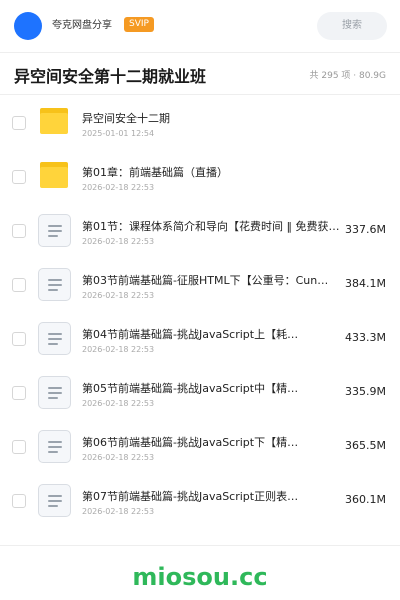 This screenshot has height=600, width=400. Describe the element at coordinates (139, 24) in the screenshot. I see `svip-badge: SVIP` at that location.